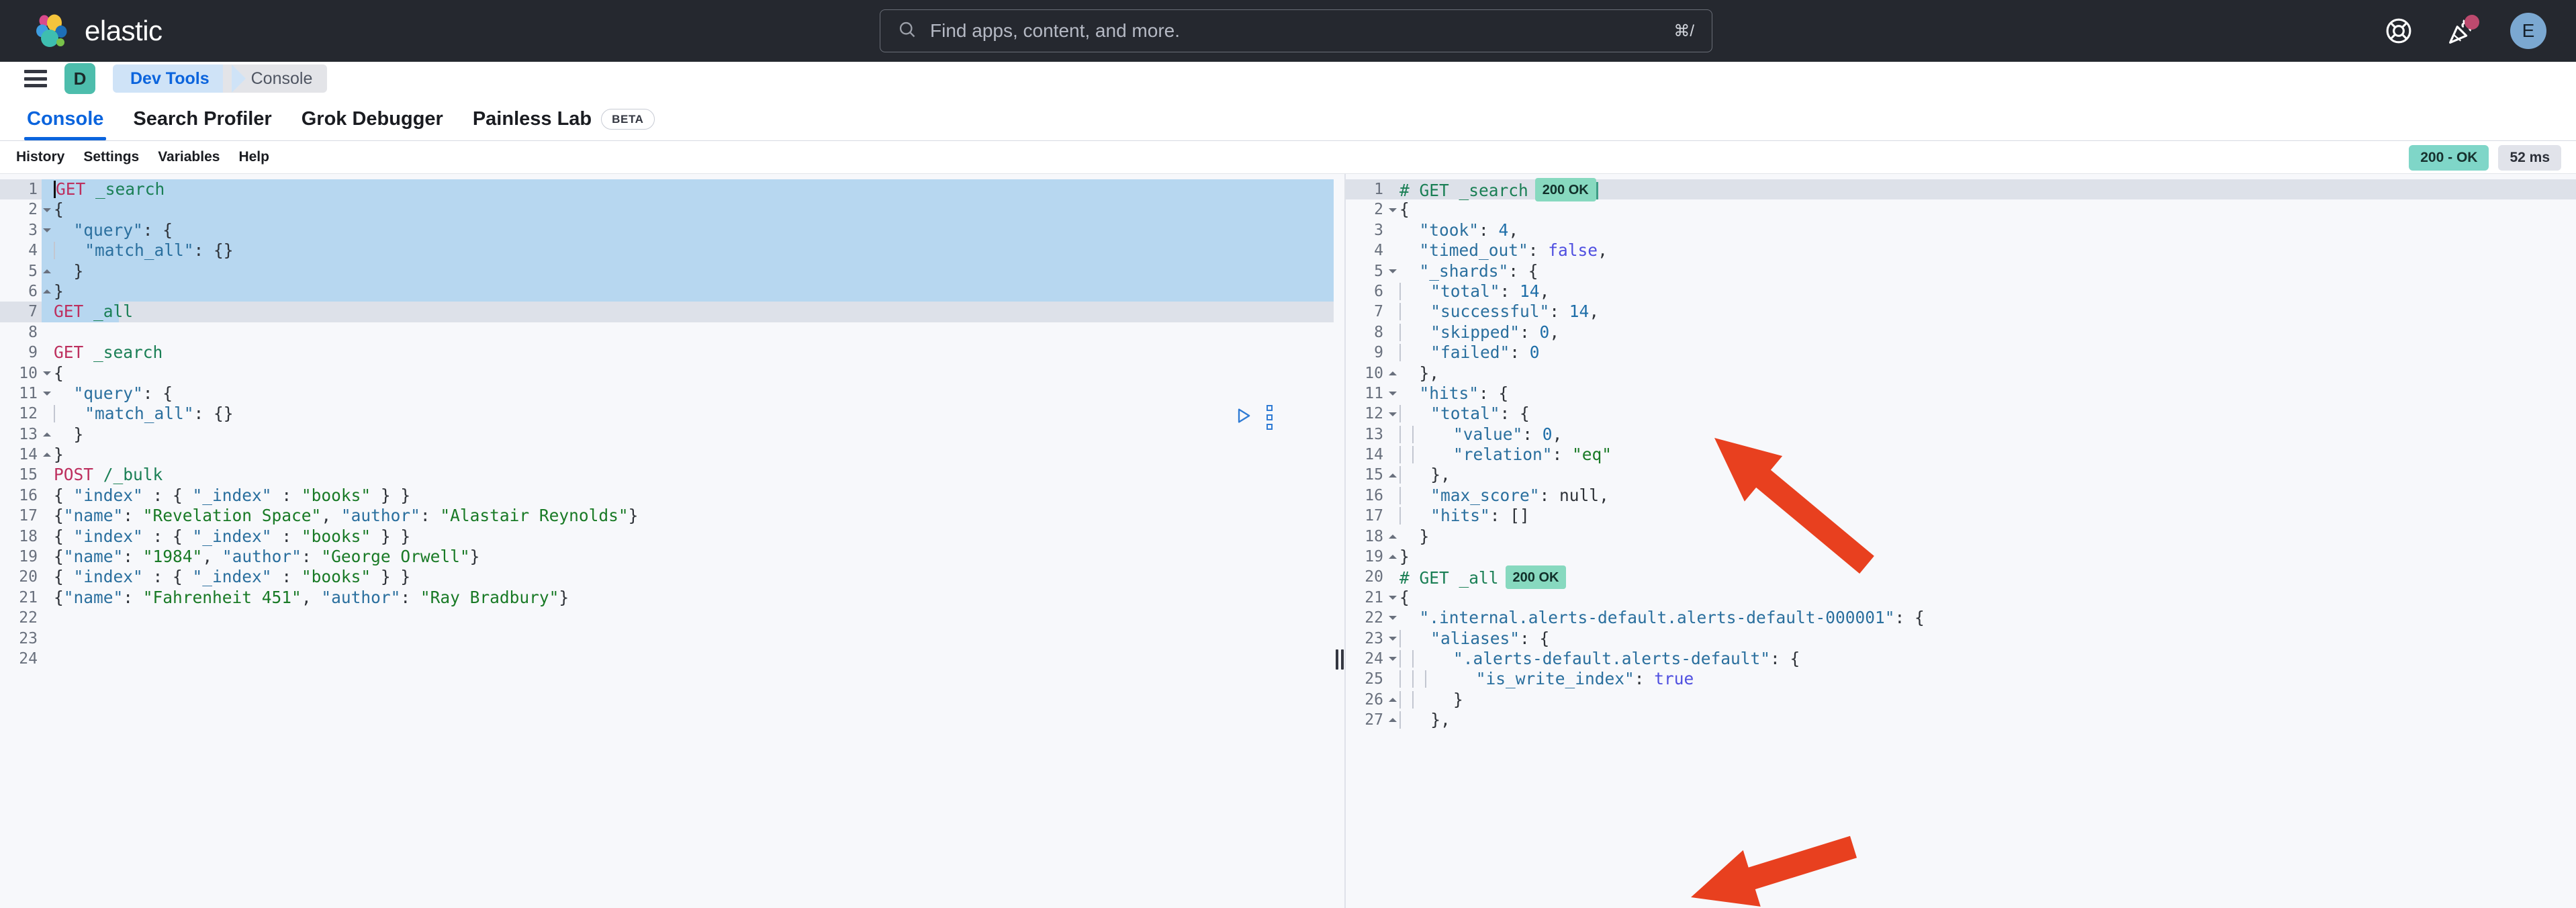 Image resolution: width=2576 pixels, height=908 pixels. What do you see at coordinates (1374, 516) in the screenshot?
I see `line-number: 17` at bounding box center [1374, 516].